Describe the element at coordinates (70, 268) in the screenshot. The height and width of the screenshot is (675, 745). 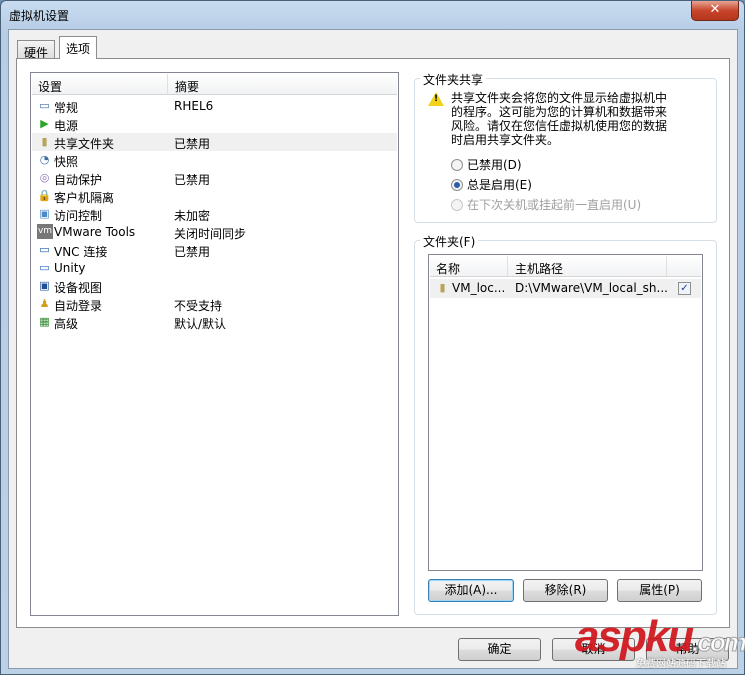
I see `setting-name: Unity` at that location.